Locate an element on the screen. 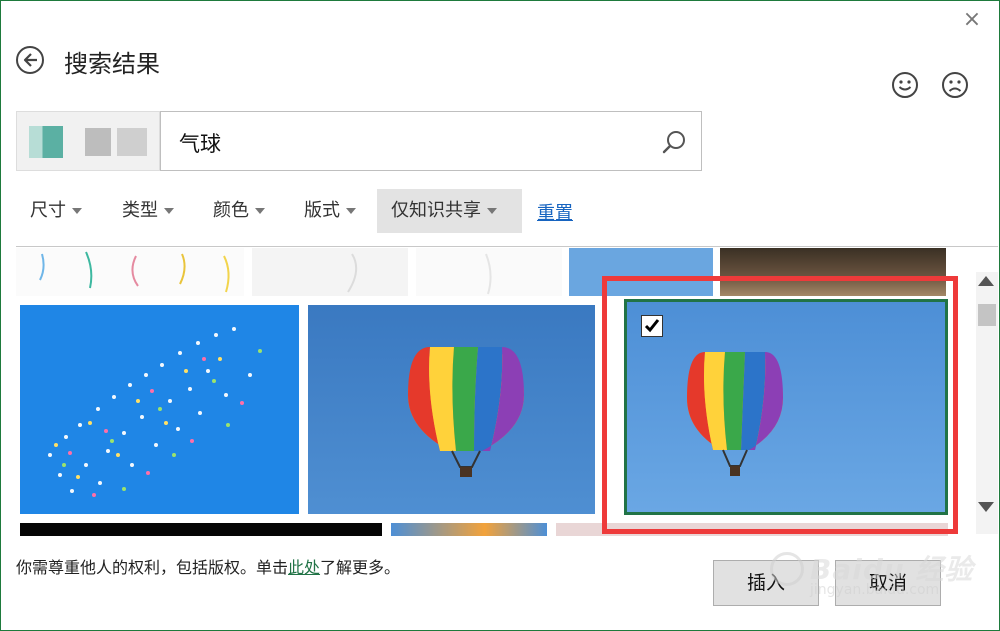 Image resolution: width=1000 pixels, height=631 pixels. filter-type-dropdown: 类型 is located at coordinates (148, 211).